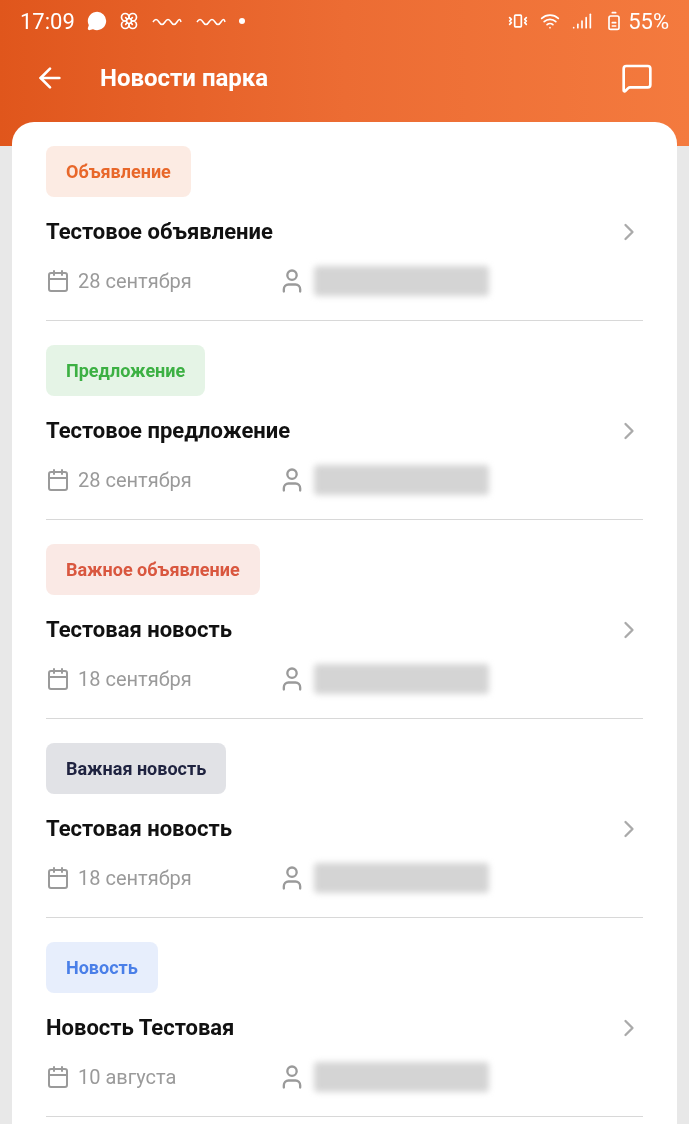 This screenshot has height=1124, width=689. Describe the element at coordinates (128, 21) in the screenshot. I see `flower-notification-icon` at that location.